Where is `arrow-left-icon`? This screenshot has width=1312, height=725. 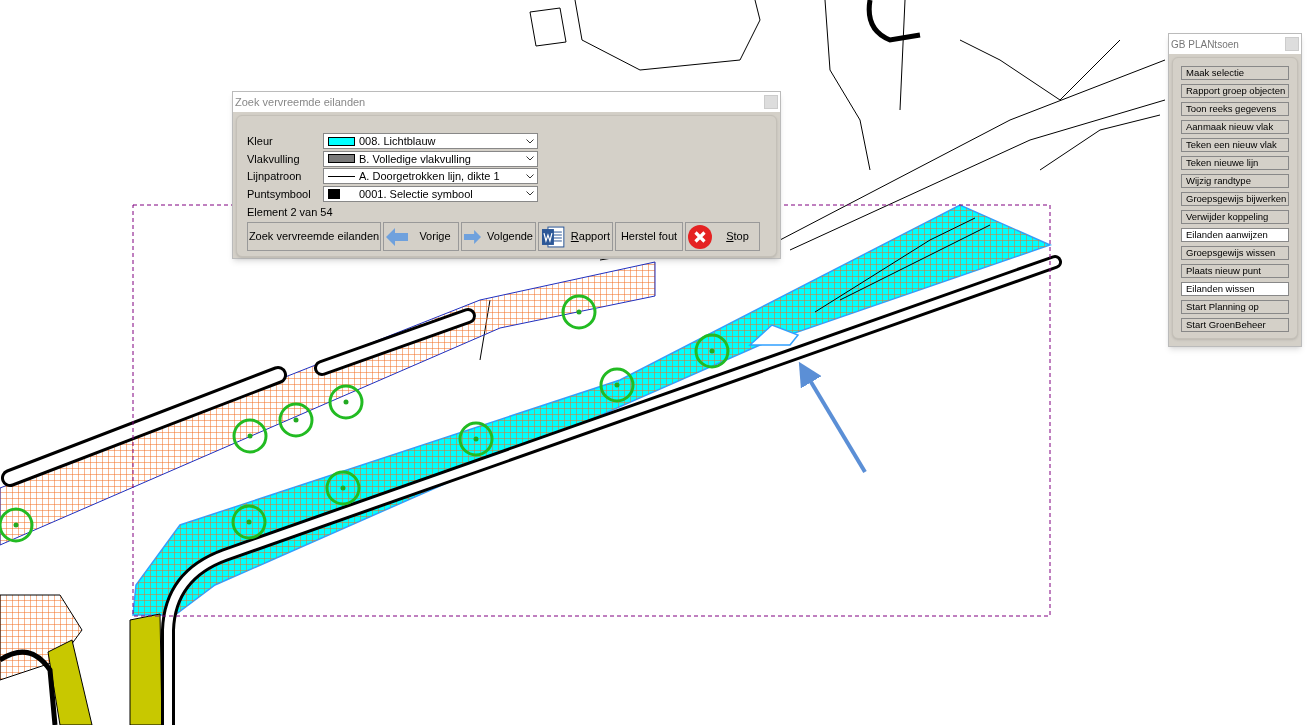 arrow-left-icon is located at coordinates (397, 236).